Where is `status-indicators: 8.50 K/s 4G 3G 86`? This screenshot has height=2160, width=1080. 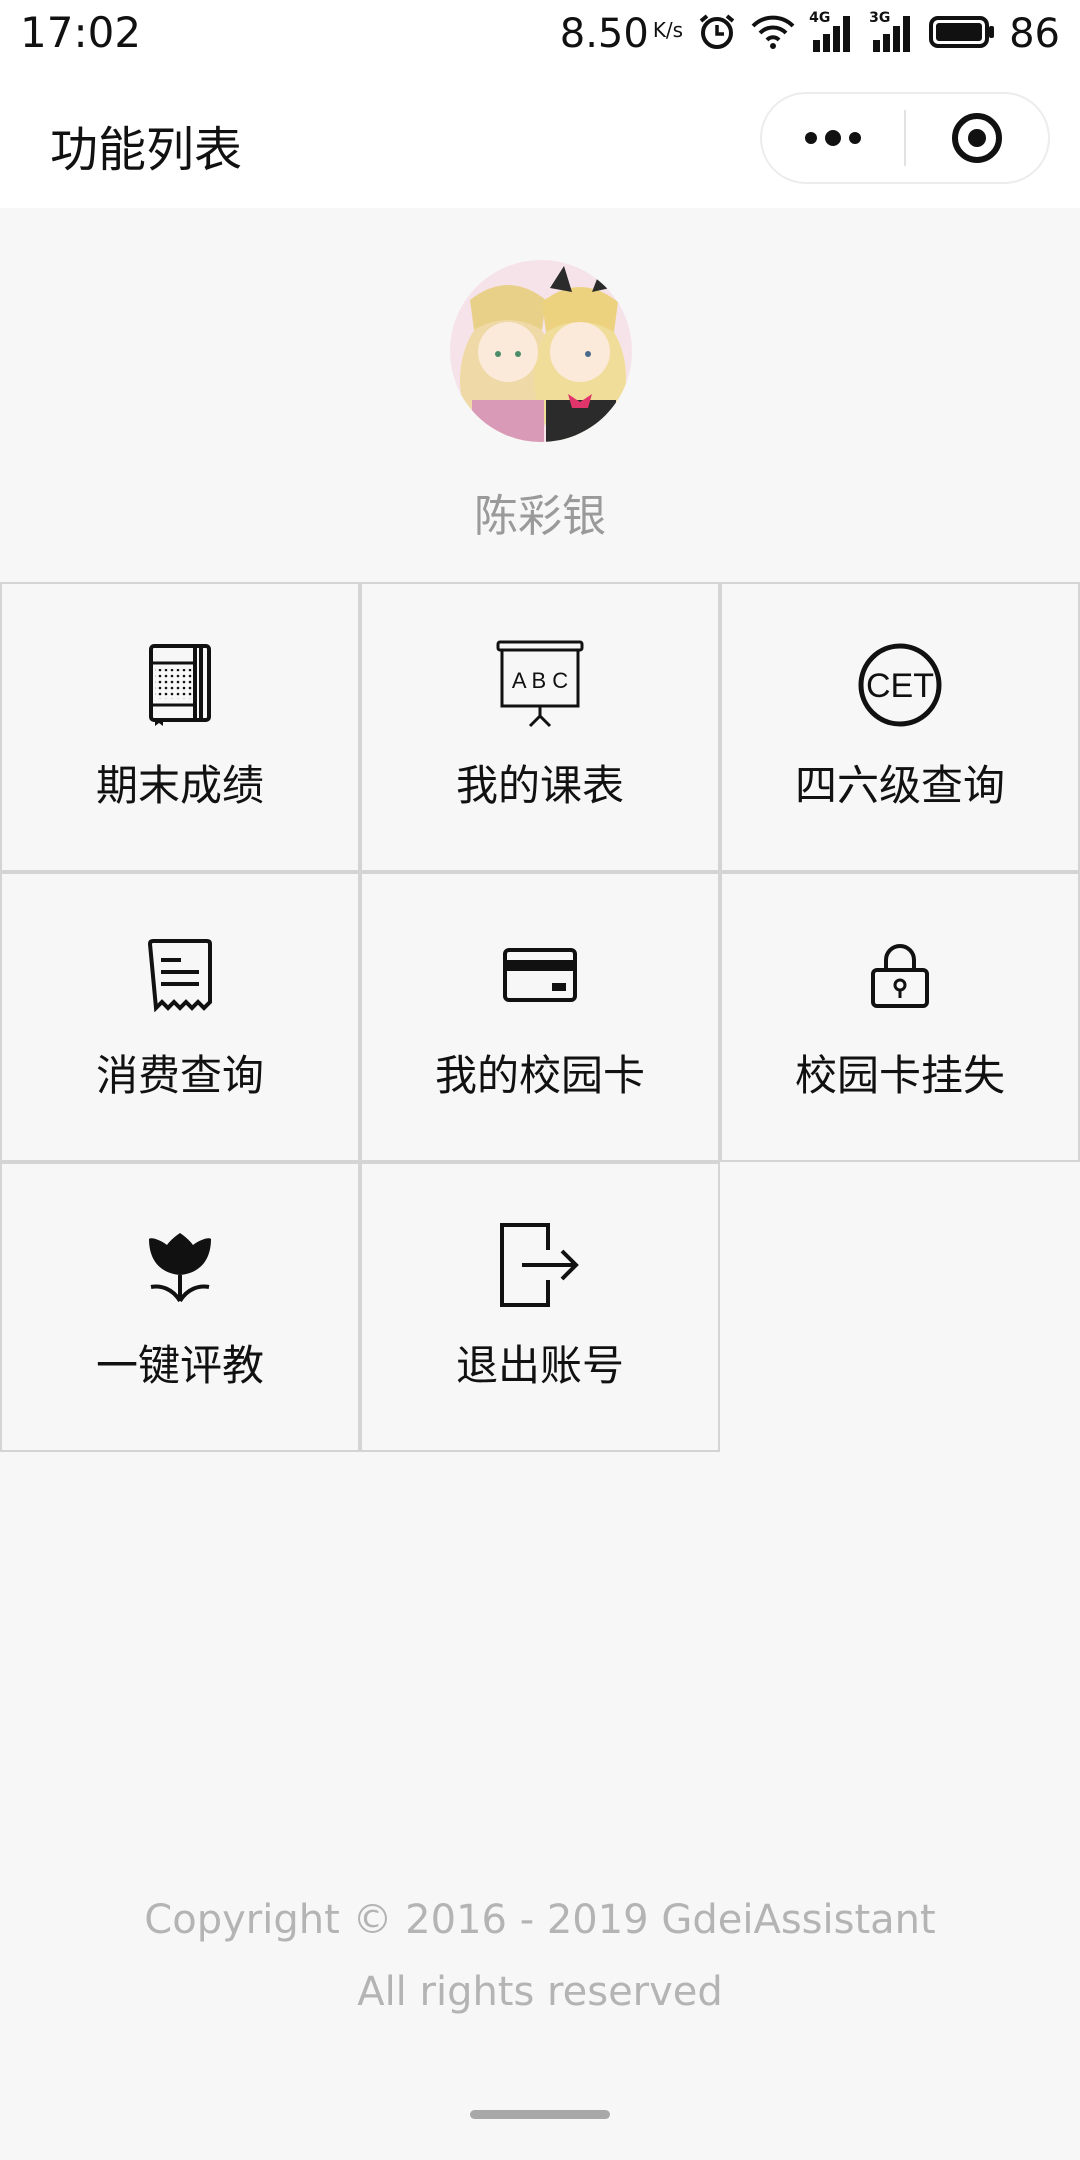 status-indicators: 8.50 K/s 4G 3G 86 is located at coordinates (810, 34).